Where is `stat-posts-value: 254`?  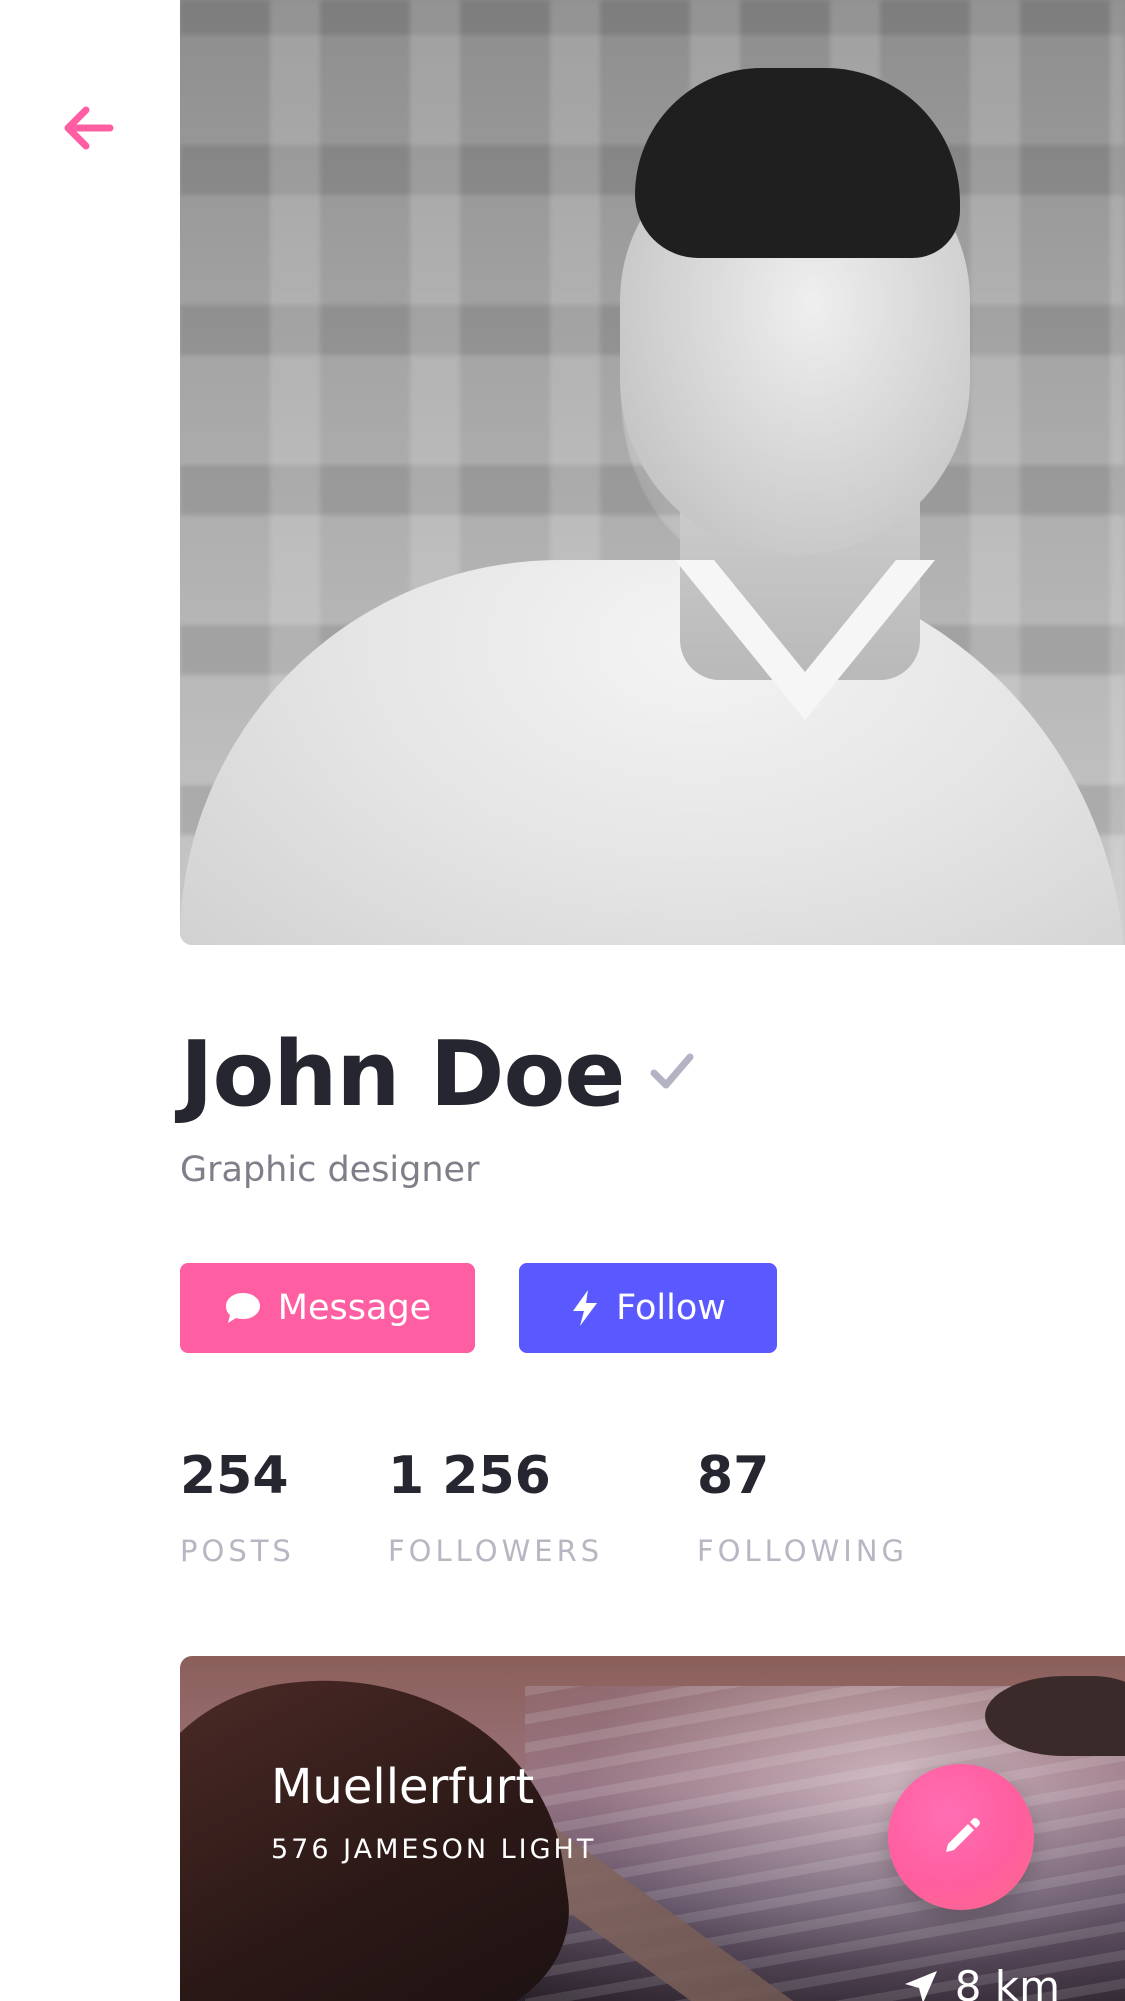 stat-posts-value: 254 is located at coordinates (234, 1476).